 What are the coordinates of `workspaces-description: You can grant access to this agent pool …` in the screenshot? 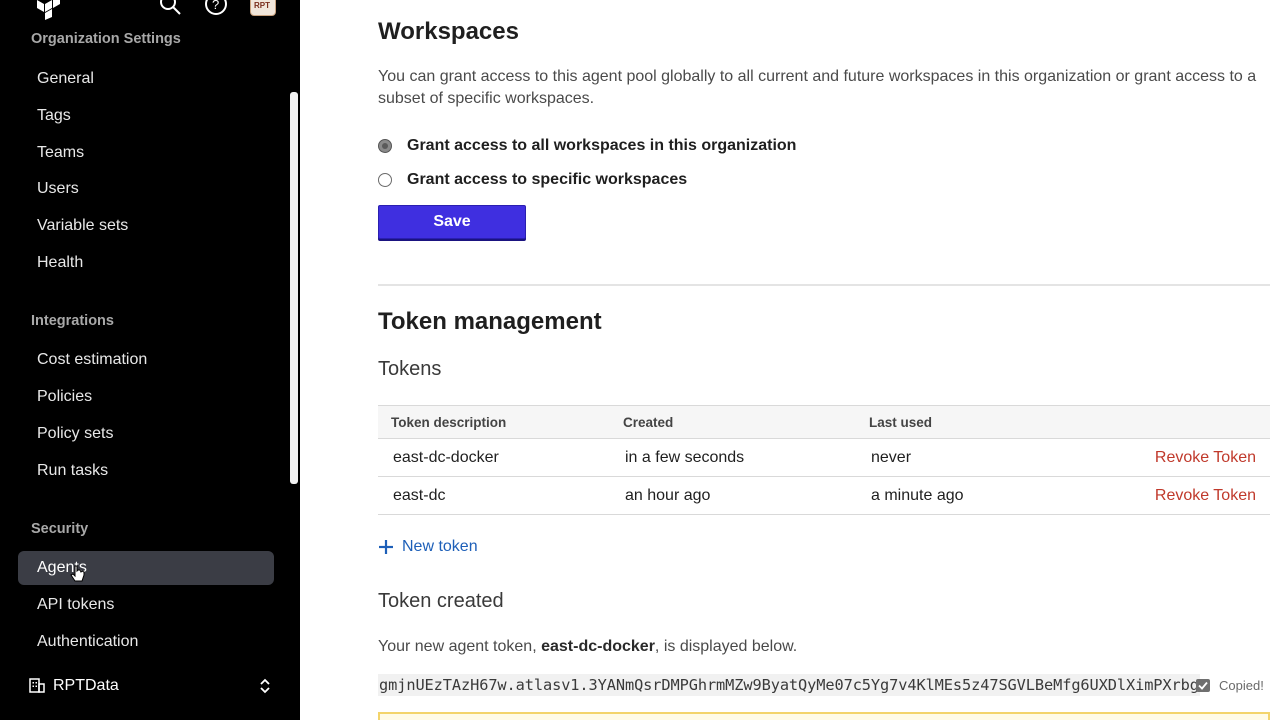 It's located at (817, 87).